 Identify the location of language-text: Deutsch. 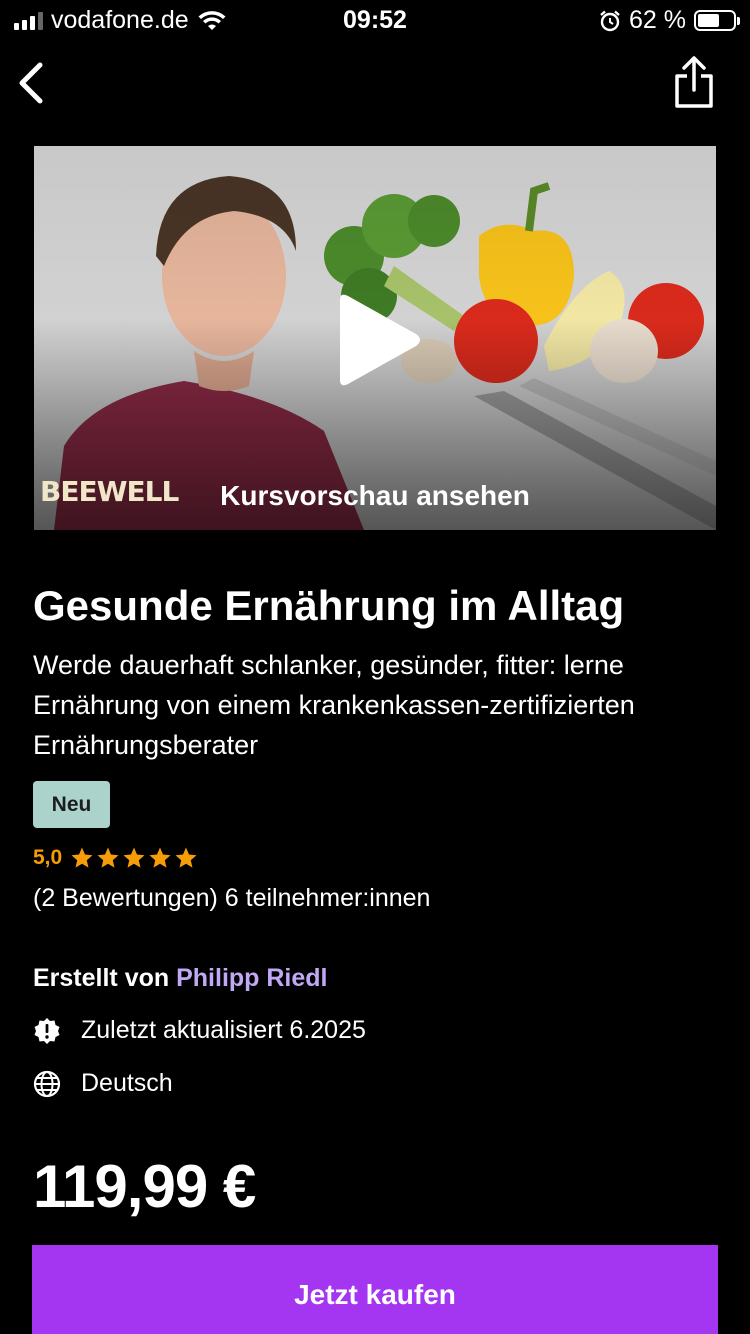
(127, 1083).